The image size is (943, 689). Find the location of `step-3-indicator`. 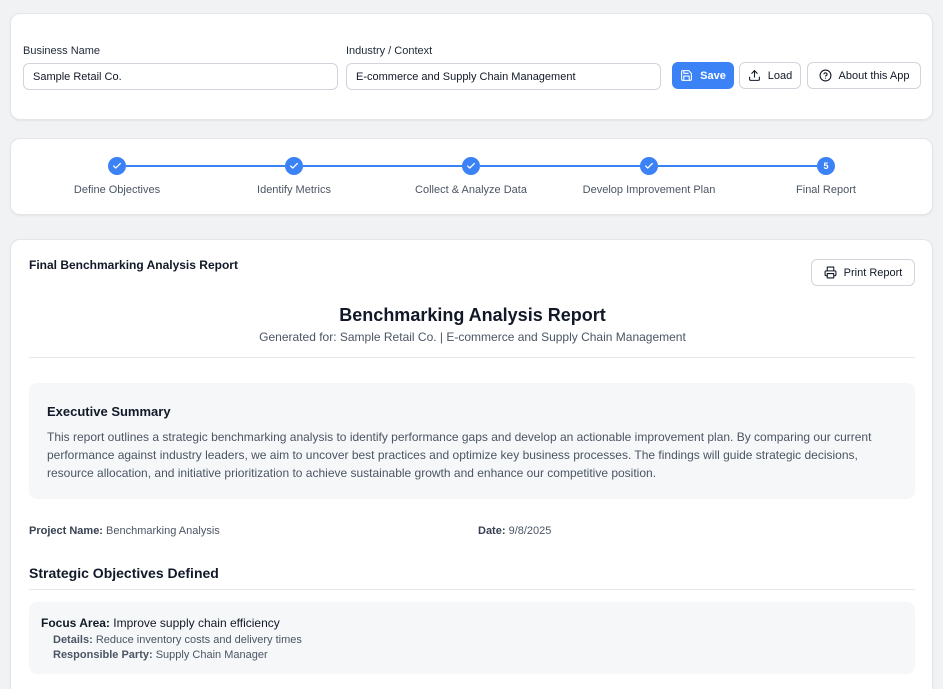

step-3-indicator is located at coordinates (471, 166).